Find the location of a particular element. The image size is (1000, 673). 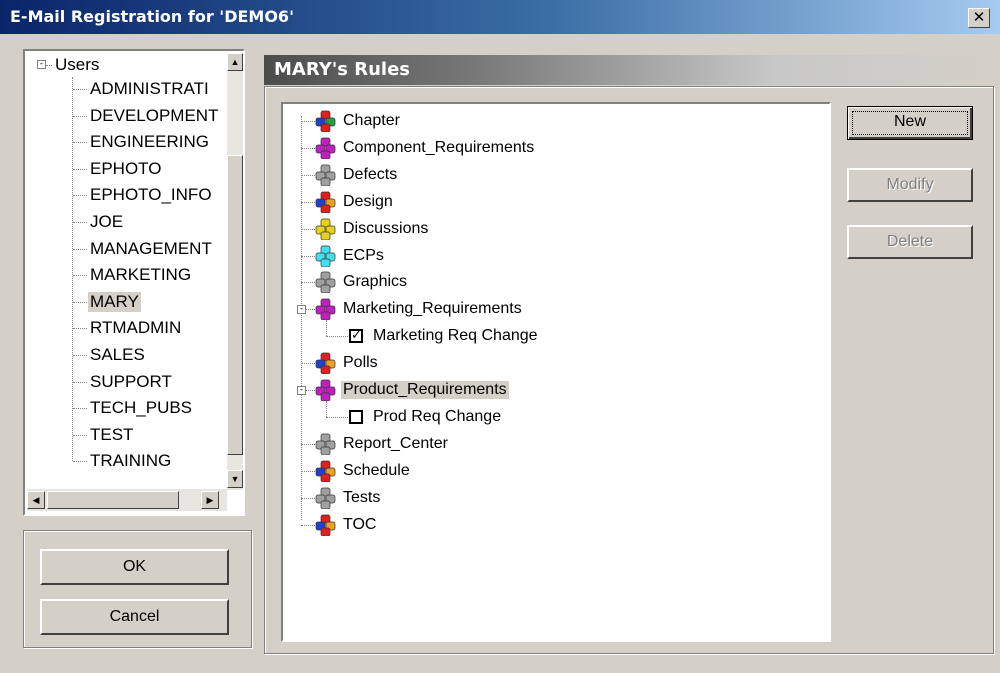

cube-cluster-red-icon is located at coordinates (325, 121).